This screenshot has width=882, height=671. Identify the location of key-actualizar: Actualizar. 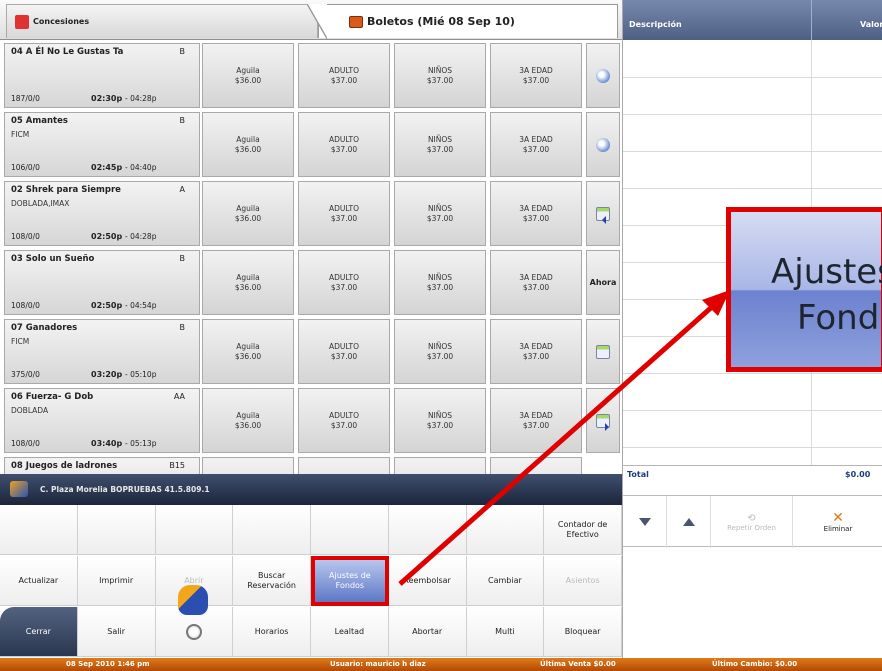
(39, 581).